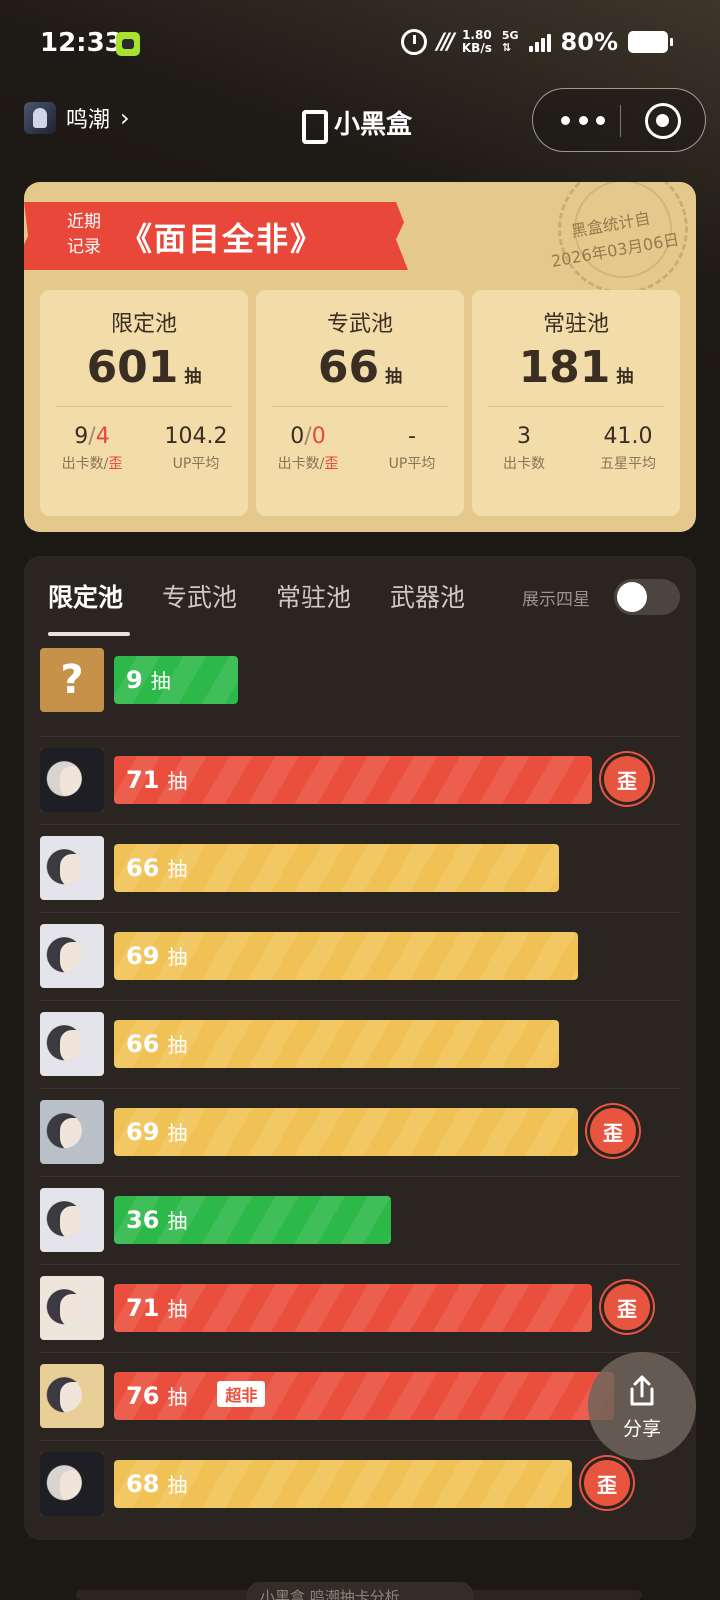 The height and width of the screenshot is (1600, 720). What do you see at coordinates (143, 1044) in the screenshot?
I see `pull-count-number: 66` at bounding box center [143, 1044].